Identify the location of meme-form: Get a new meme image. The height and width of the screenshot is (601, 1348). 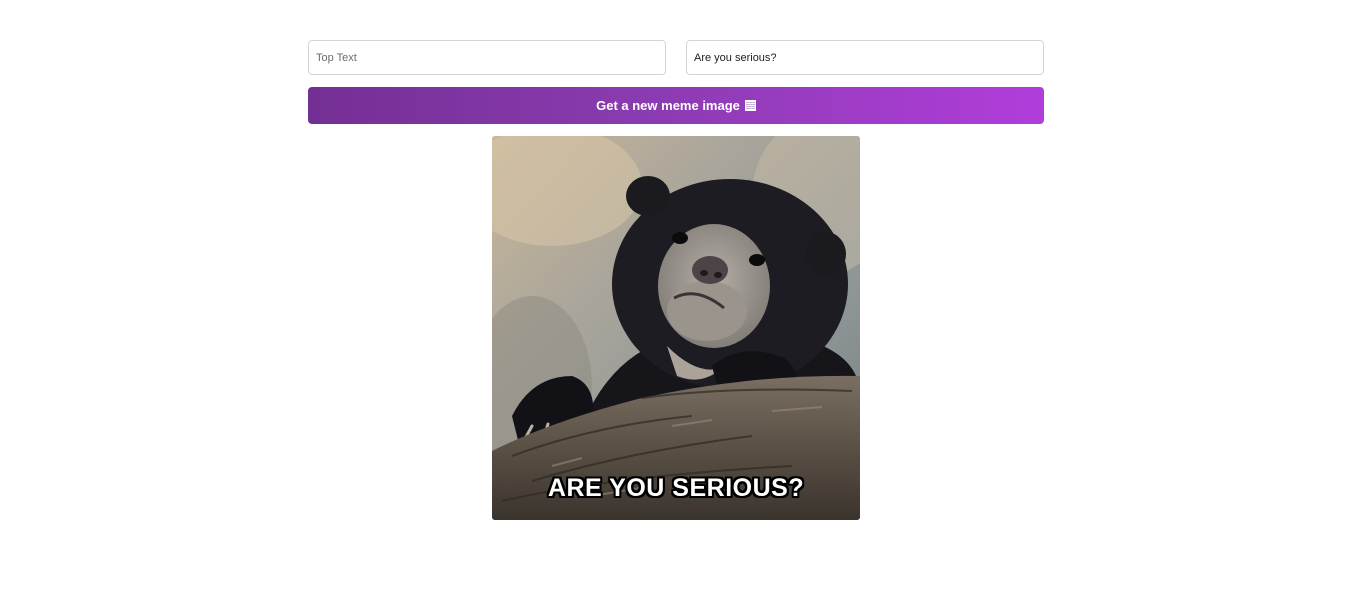
(676, 82).